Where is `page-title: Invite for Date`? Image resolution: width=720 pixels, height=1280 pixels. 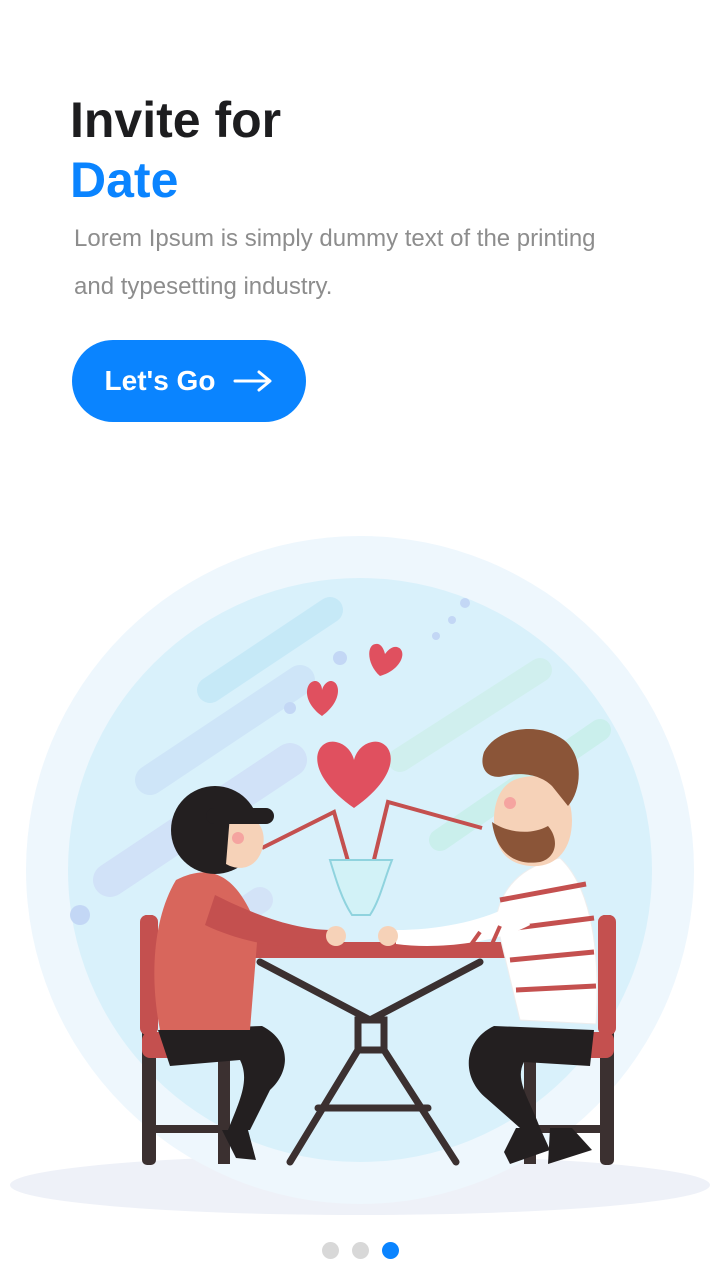 page-title: Invite for Date is located at coordinates (175, 150).